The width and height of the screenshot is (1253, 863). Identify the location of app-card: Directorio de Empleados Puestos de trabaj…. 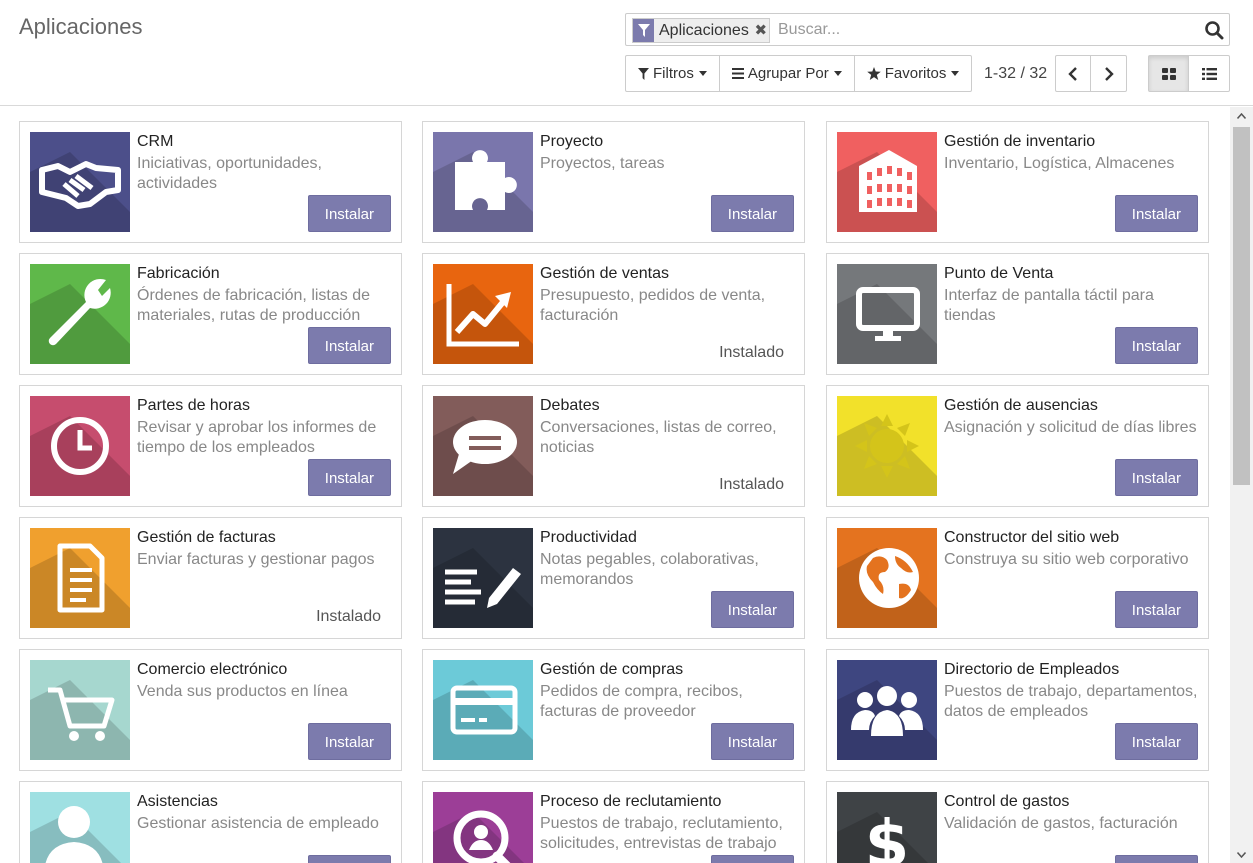
(1017, 710).